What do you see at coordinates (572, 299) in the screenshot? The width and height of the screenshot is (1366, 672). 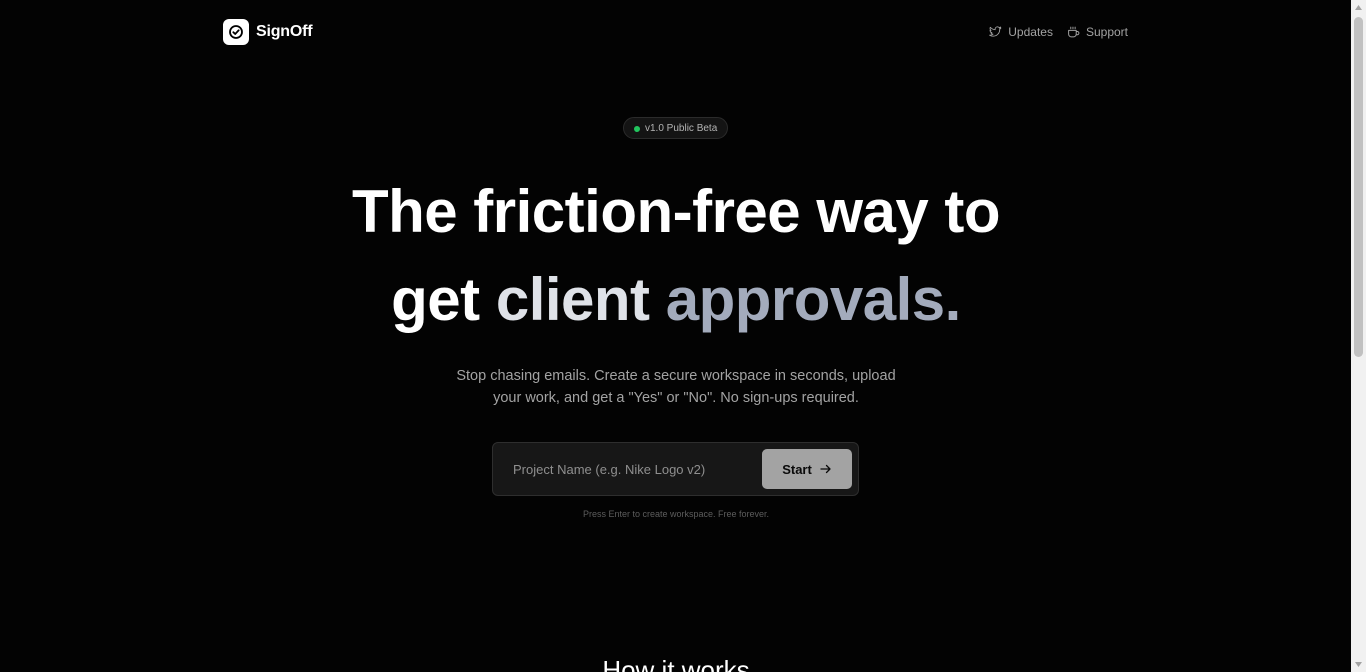 I see `headline-word-client: client` at bounding box center [572, 299].